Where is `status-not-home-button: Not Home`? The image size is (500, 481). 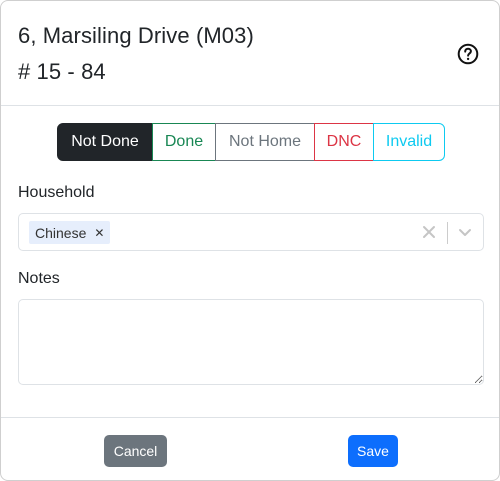
status-not-home-button: Not Home is located at coordinates (265, 142).